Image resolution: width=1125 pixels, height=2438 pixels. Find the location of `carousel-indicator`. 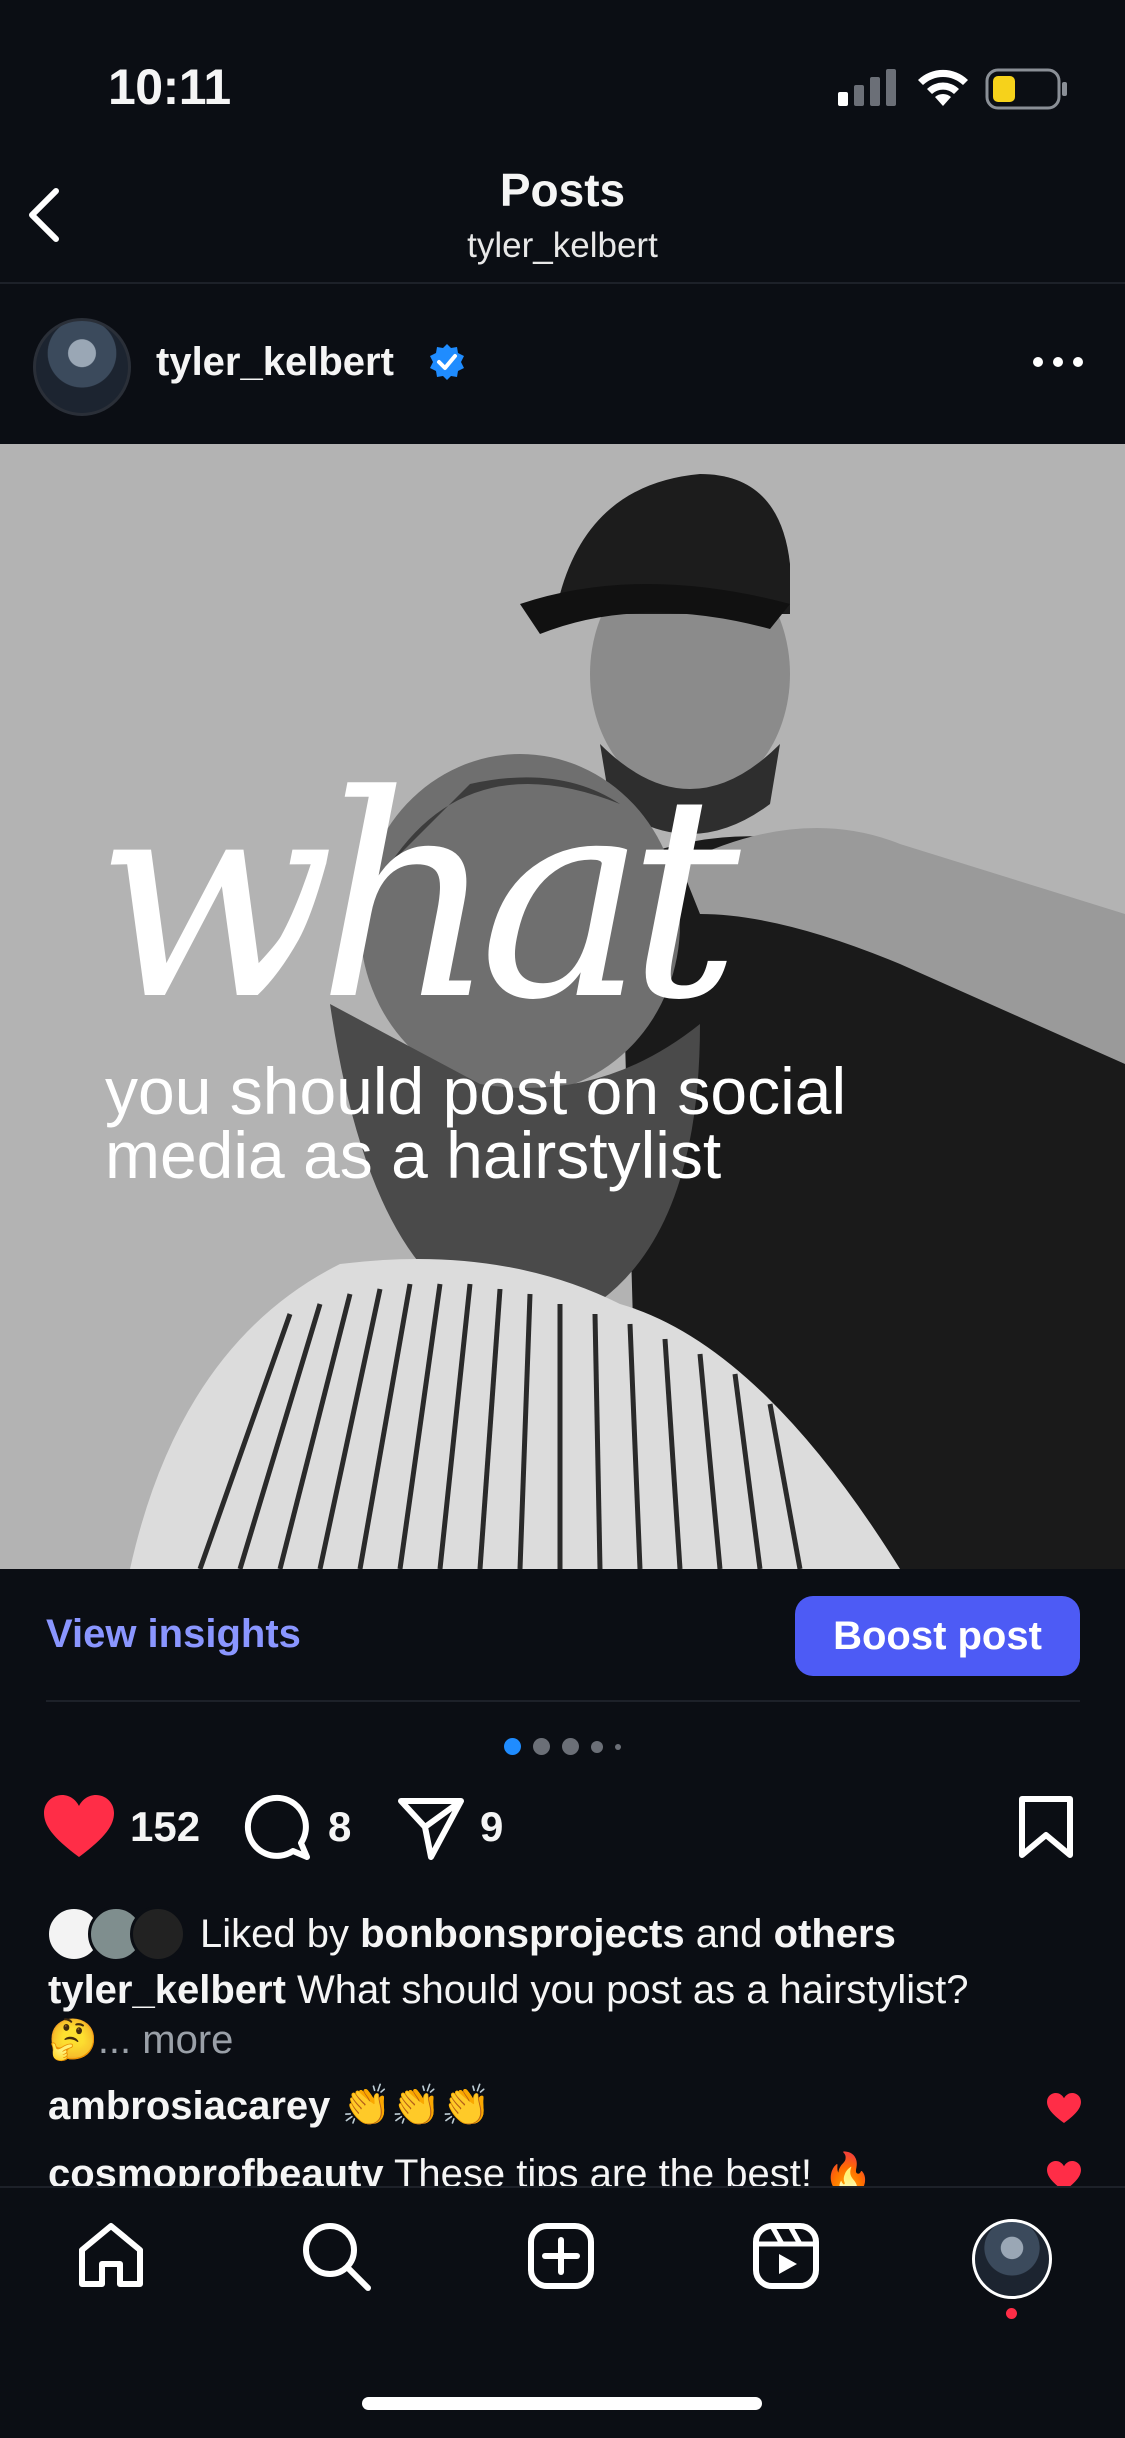

carousel-indicator is located at coordinates (562, 1746).